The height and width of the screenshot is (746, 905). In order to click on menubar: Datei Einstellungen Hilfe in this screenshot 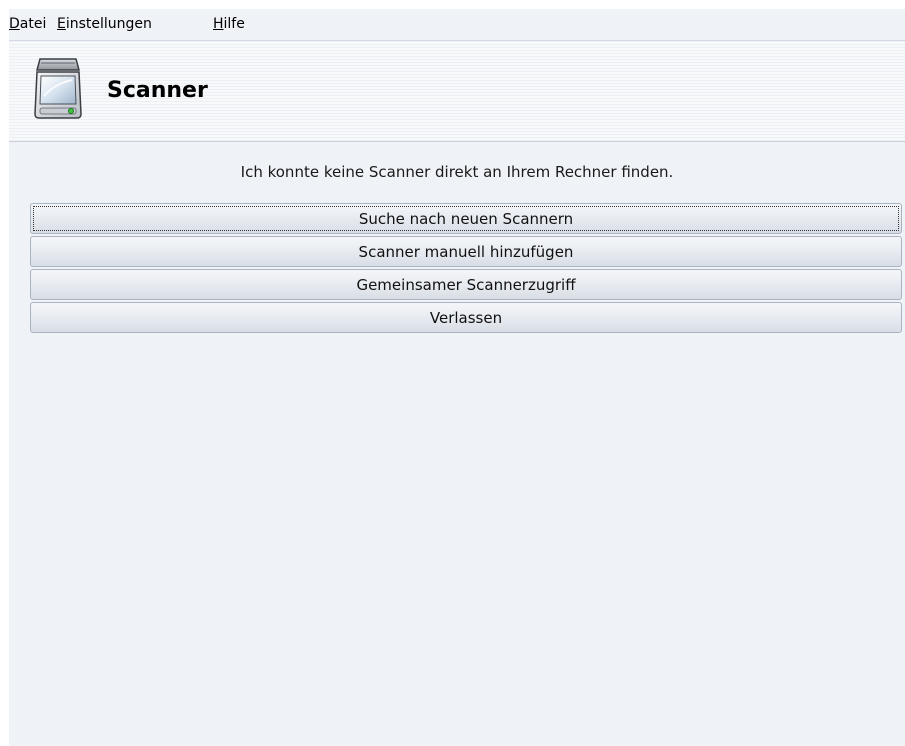, I will do `click(457, 25)`.